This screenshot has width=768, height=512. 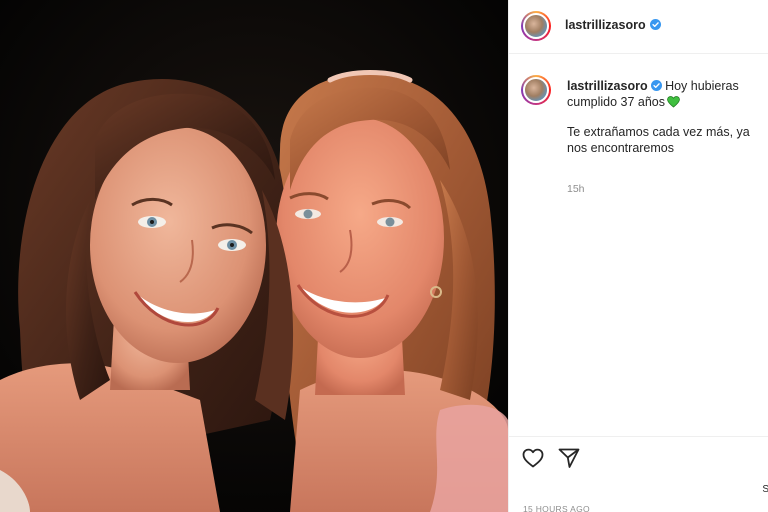 I want to click on post-header: lastrillizasoro, so click(x=638, y=27).